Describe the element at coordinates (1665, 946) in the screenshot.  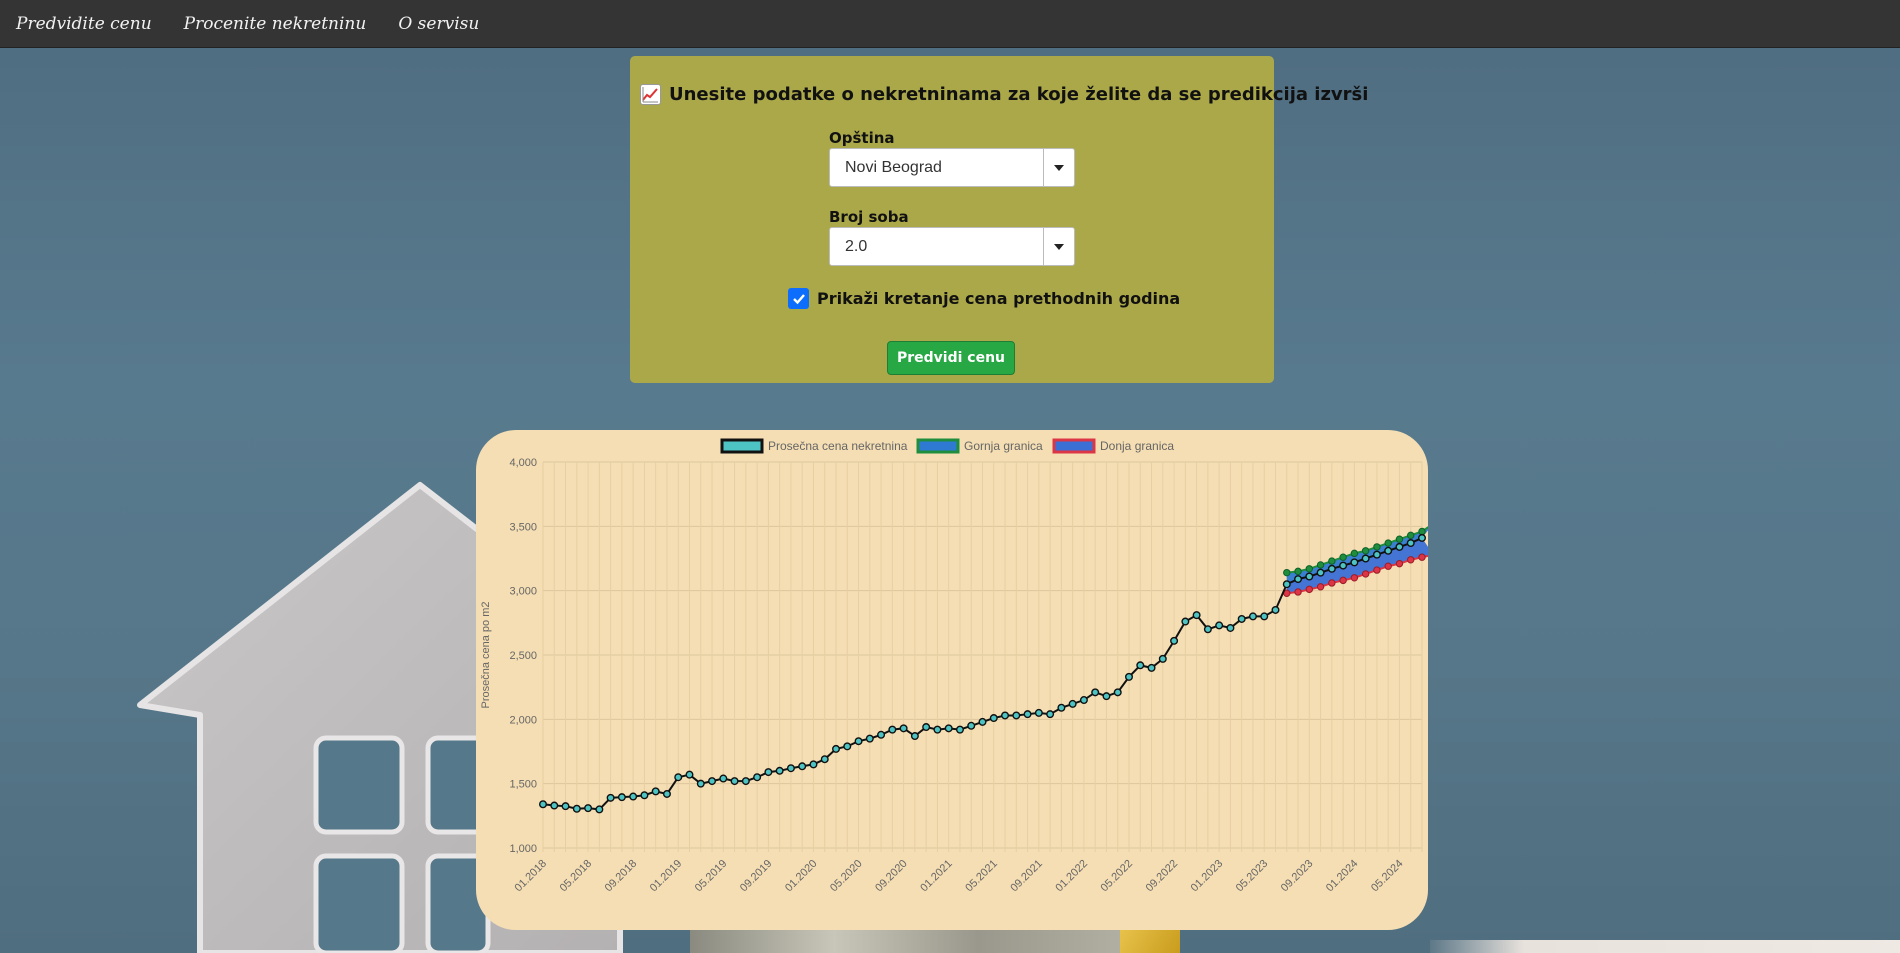
I see `table-surface-decoration` at that location.